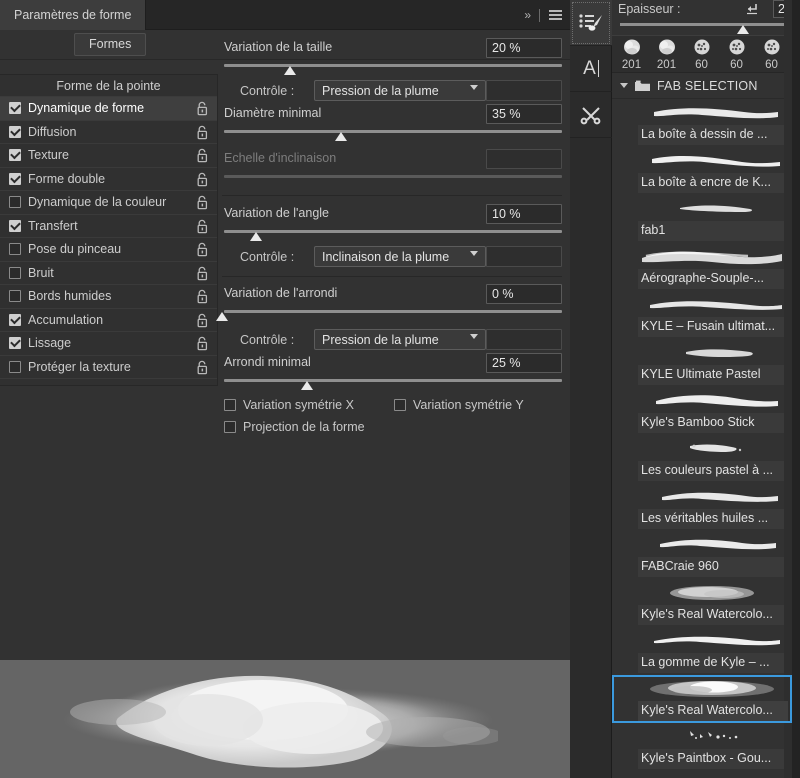  What do you see at coordinates (591, 23) in the screenshot?
I see `brush-presets-icon` at bounding box center [591, 23].